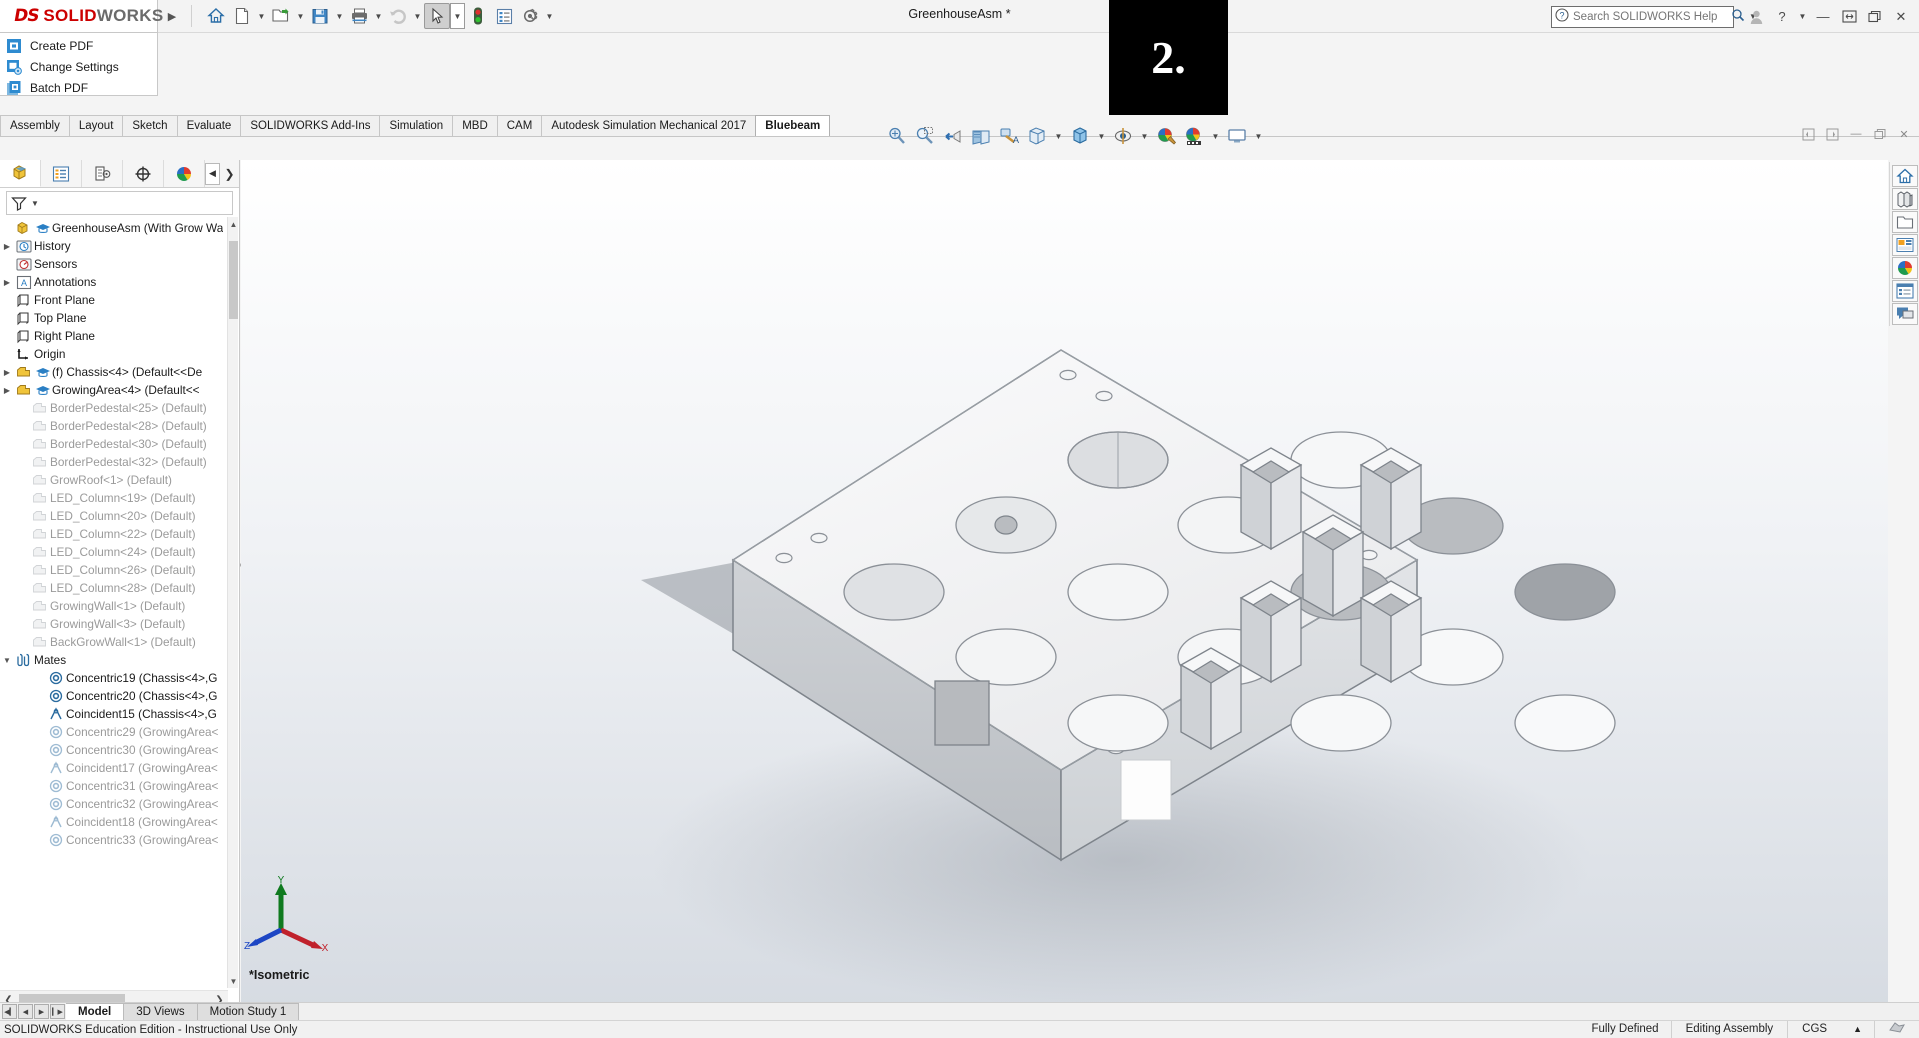 Image resolution: width=1919 pixels, height=1038 pixels. I want to click on save-icon, so click(320, 16).